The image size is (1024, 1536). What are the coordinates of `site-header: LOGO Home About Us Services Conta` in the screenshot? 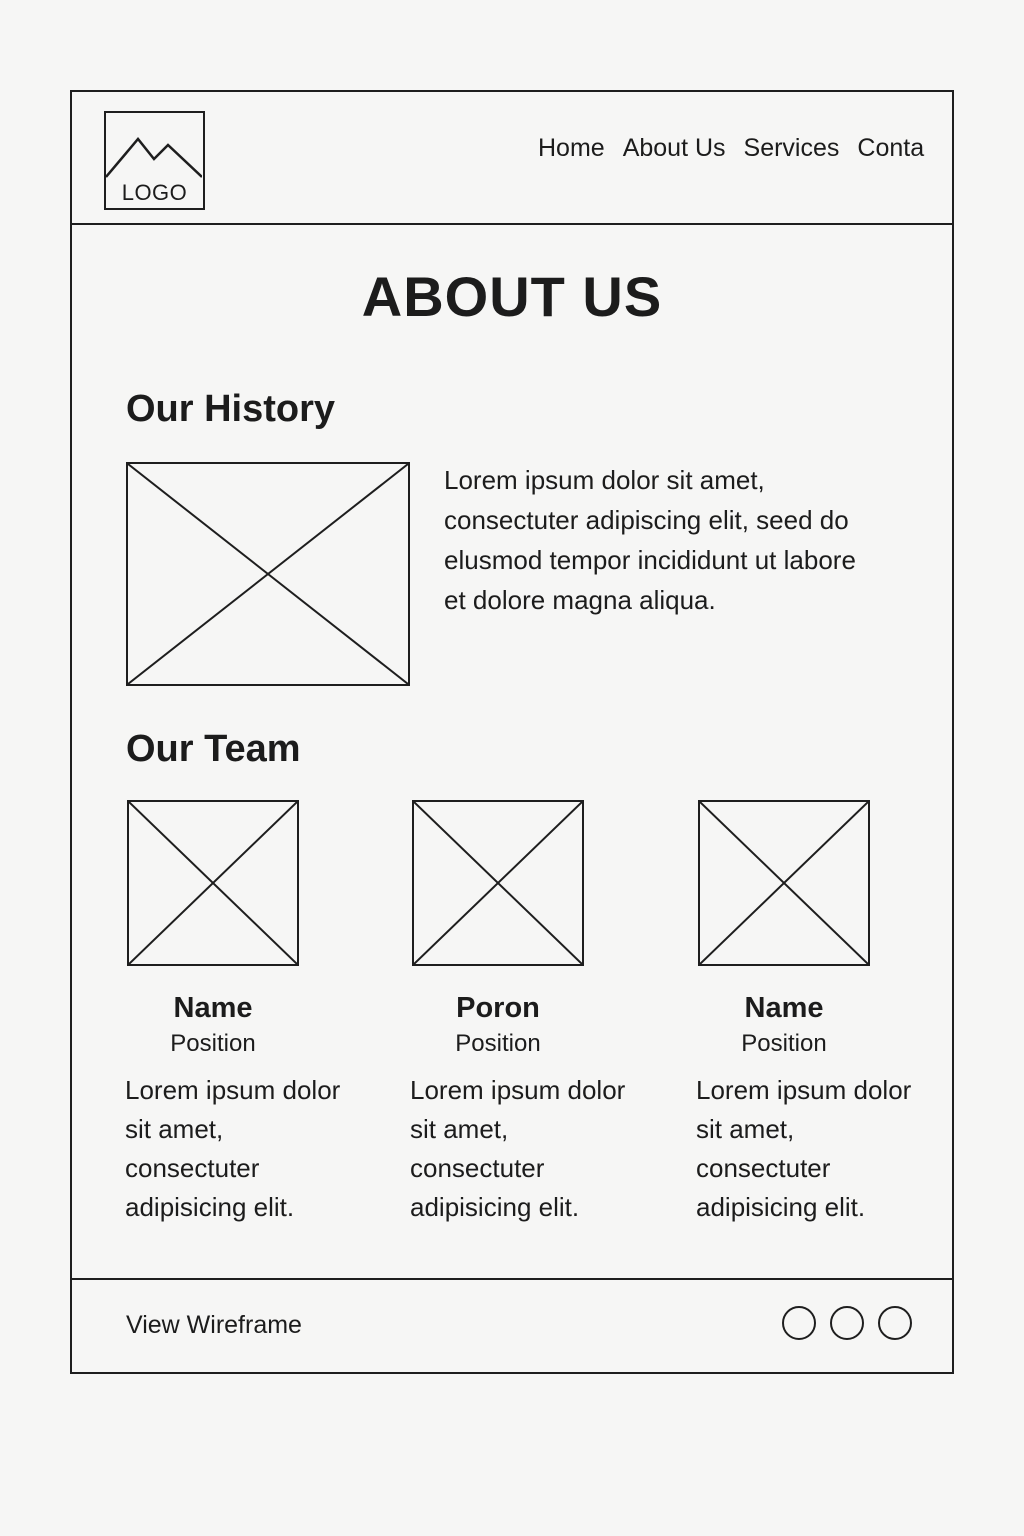 It's located at (512, 158).